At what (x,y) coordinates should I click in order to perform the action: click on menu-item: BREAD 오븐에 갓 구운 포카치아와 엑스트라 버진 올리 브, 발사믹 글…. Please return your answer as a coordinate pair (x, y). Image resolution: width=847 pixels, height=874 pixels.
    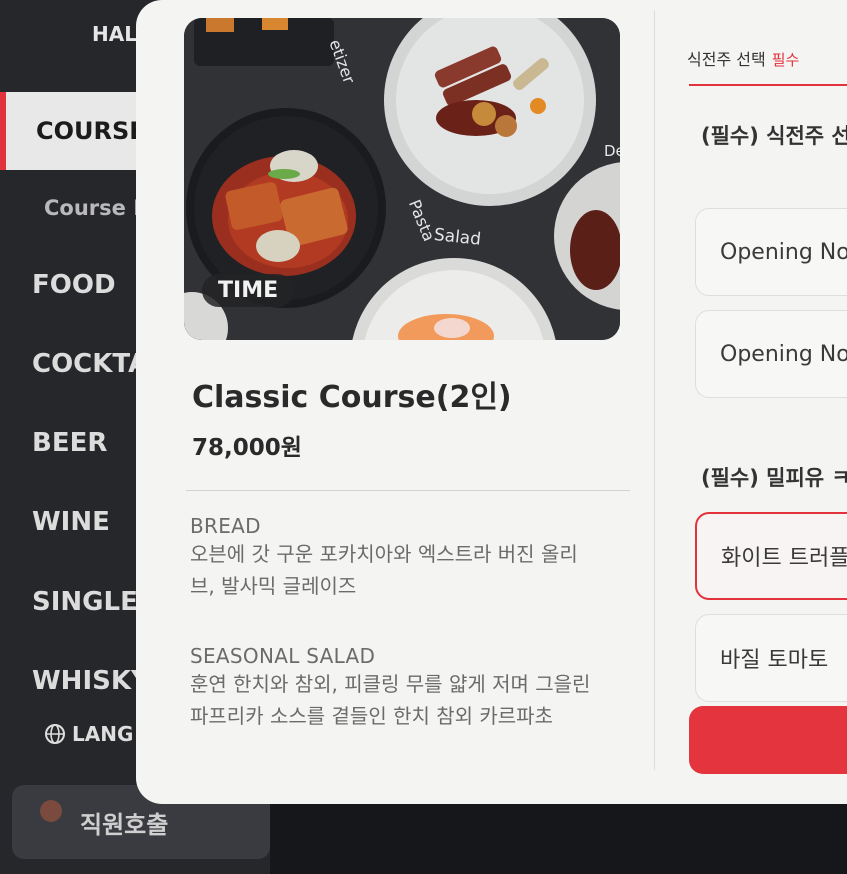
    Looking at the image, I should click on (410, 558).